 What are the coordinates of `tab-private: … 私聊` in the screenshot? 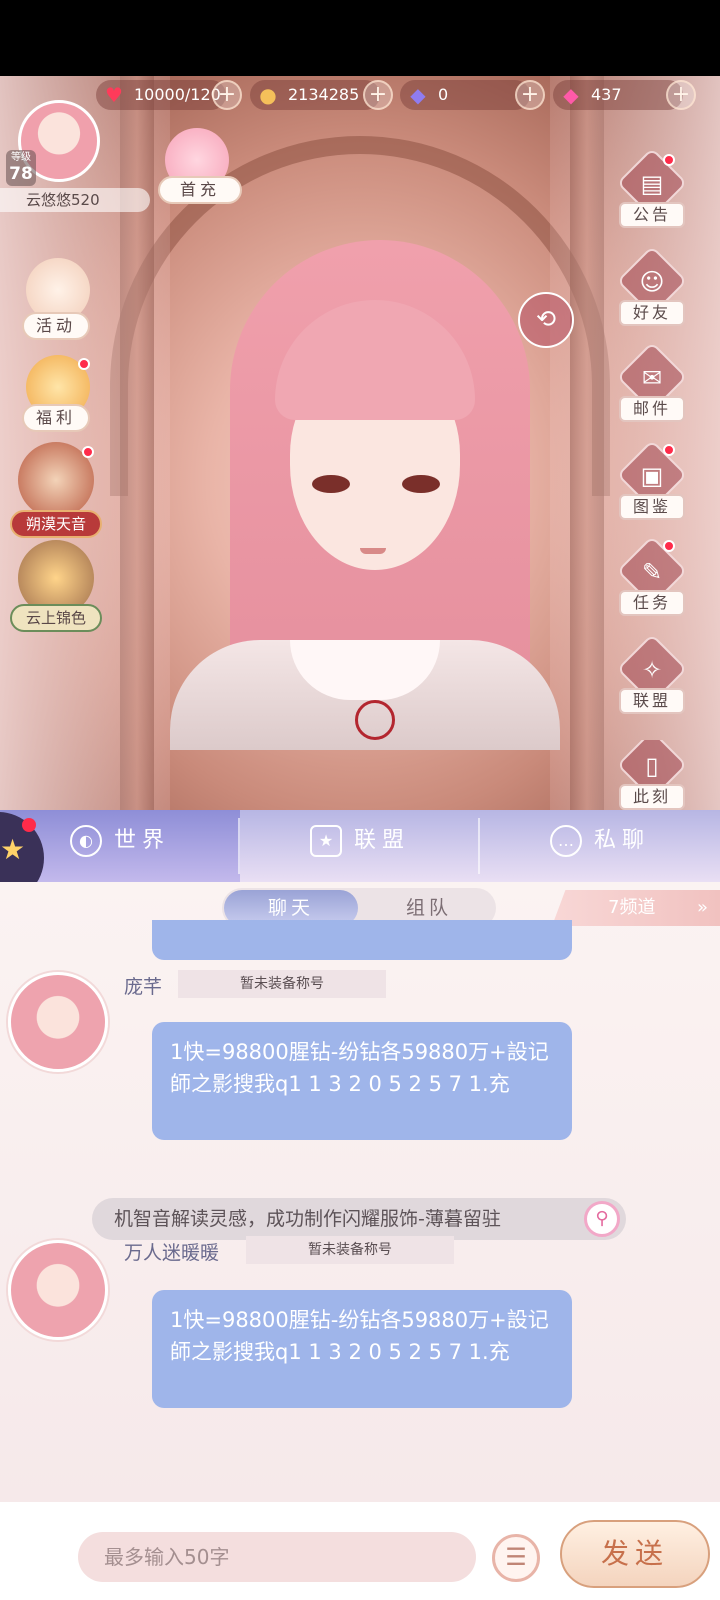 It's located at (600, 846).